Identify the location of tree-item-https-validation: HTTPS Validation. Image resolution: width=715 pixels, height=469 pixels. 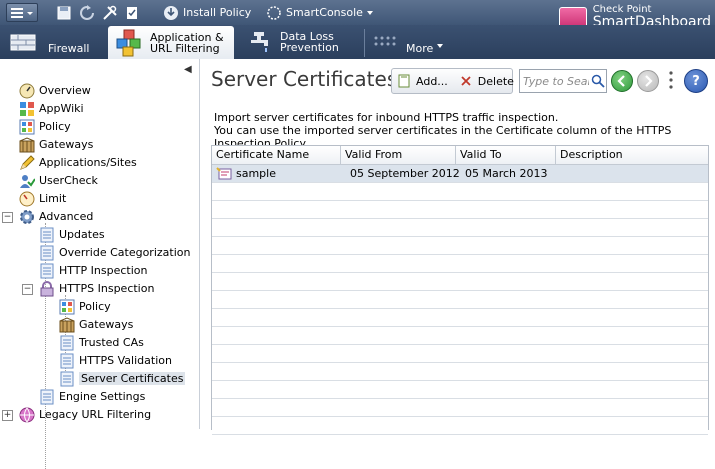
(115, 360).